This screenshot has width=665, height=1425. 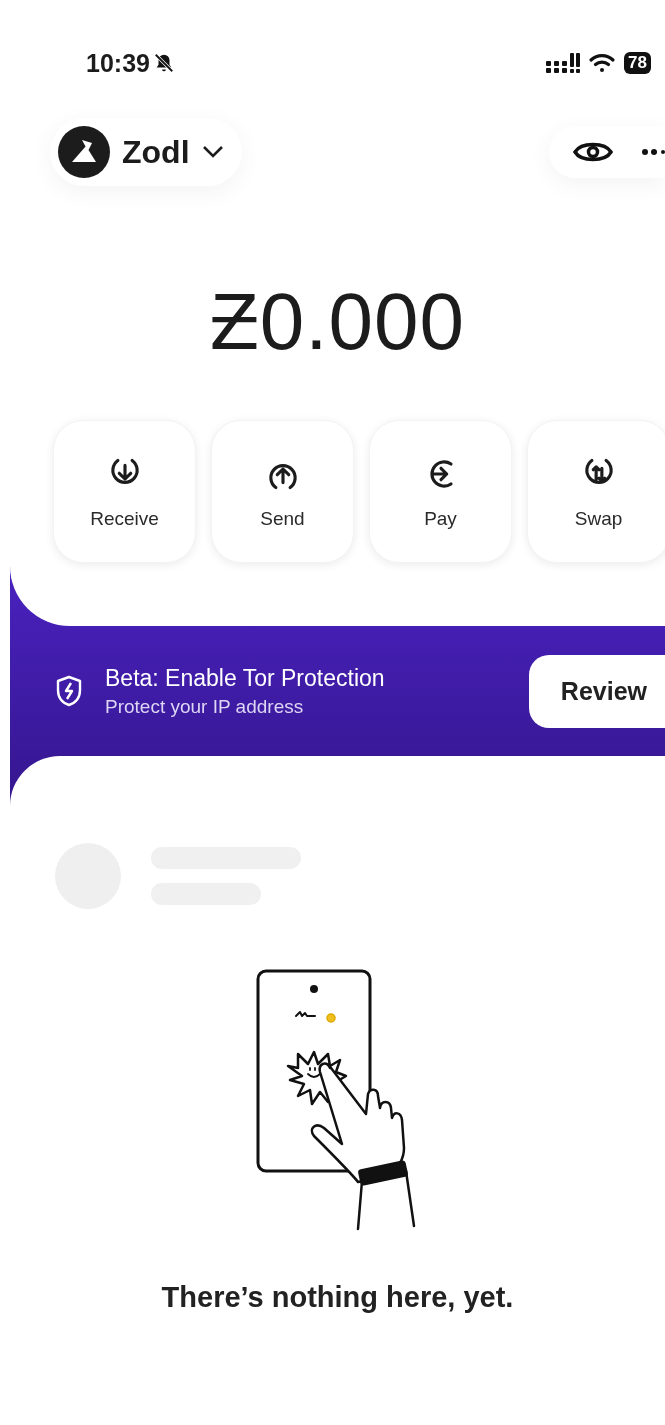 What do you see at coordinates (163, 63) in the screenshot?
I see `bell-muted-icon` at bounding box center [163, 63].